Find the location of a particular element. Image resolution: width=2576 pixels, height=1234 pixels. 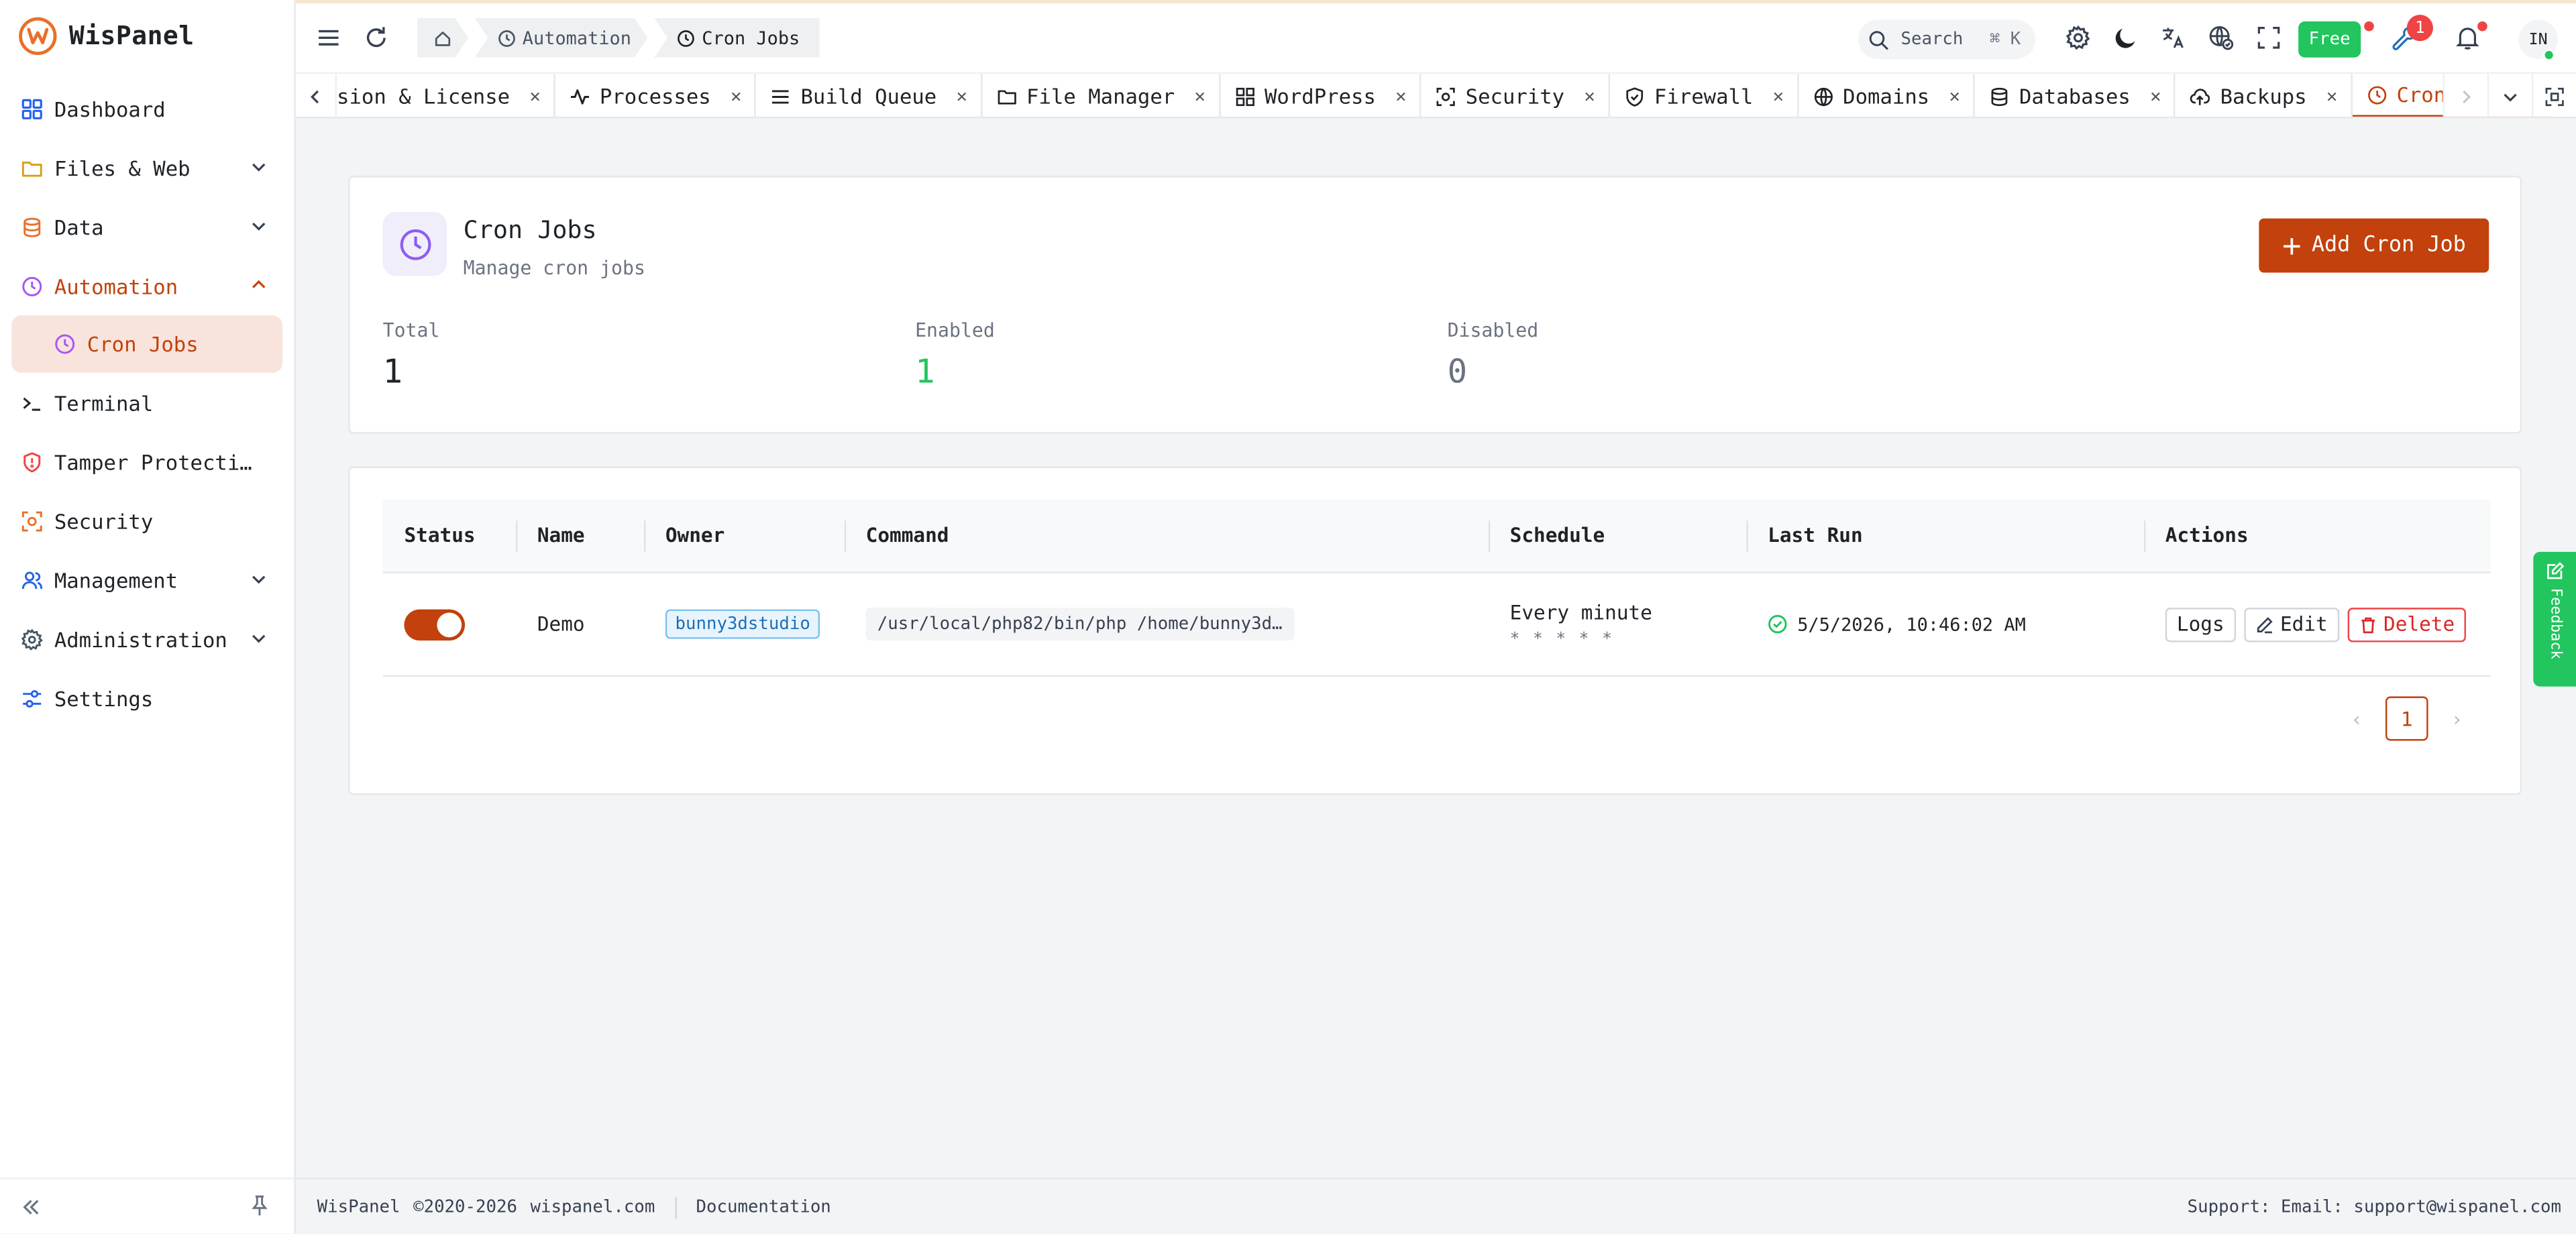

search-button: Search ⌘ K is located at coordinates (1947, 39).